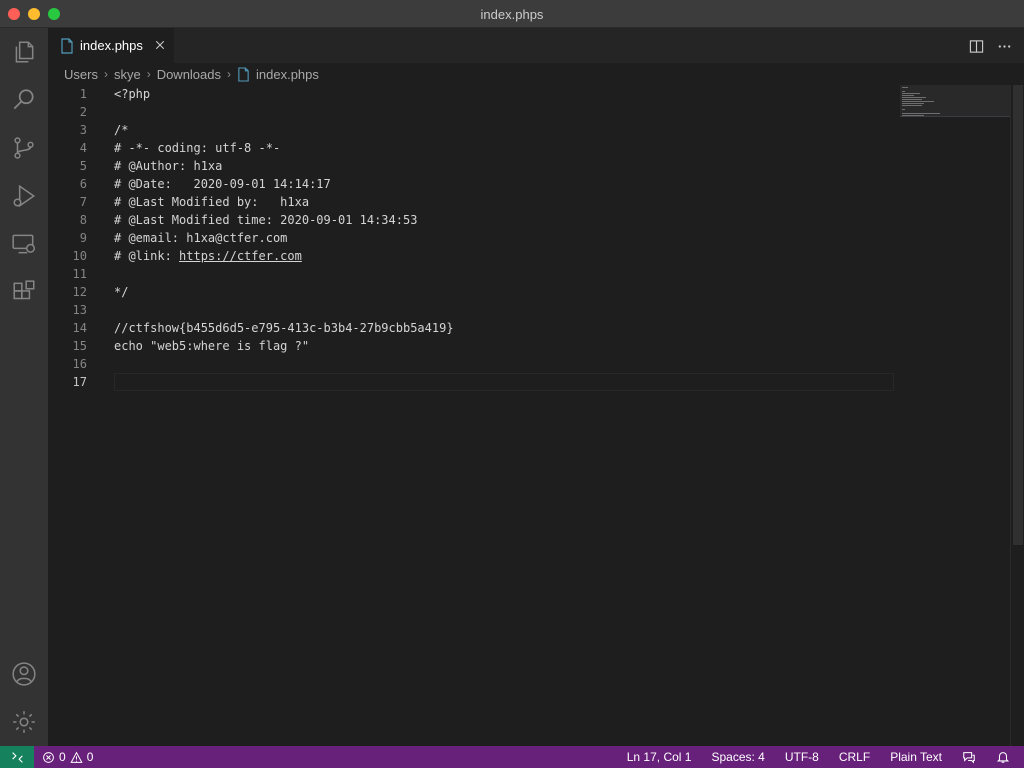 The height and width of the screenshot is (768, 1024). I want to click on end-of-line: CRLF, so click(854, 757).